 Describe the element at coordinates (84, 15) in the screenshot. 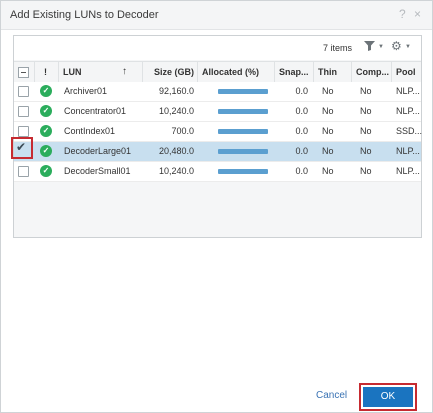

I see `dialog-title: Add Existing LUNs to Decoder` at that location.